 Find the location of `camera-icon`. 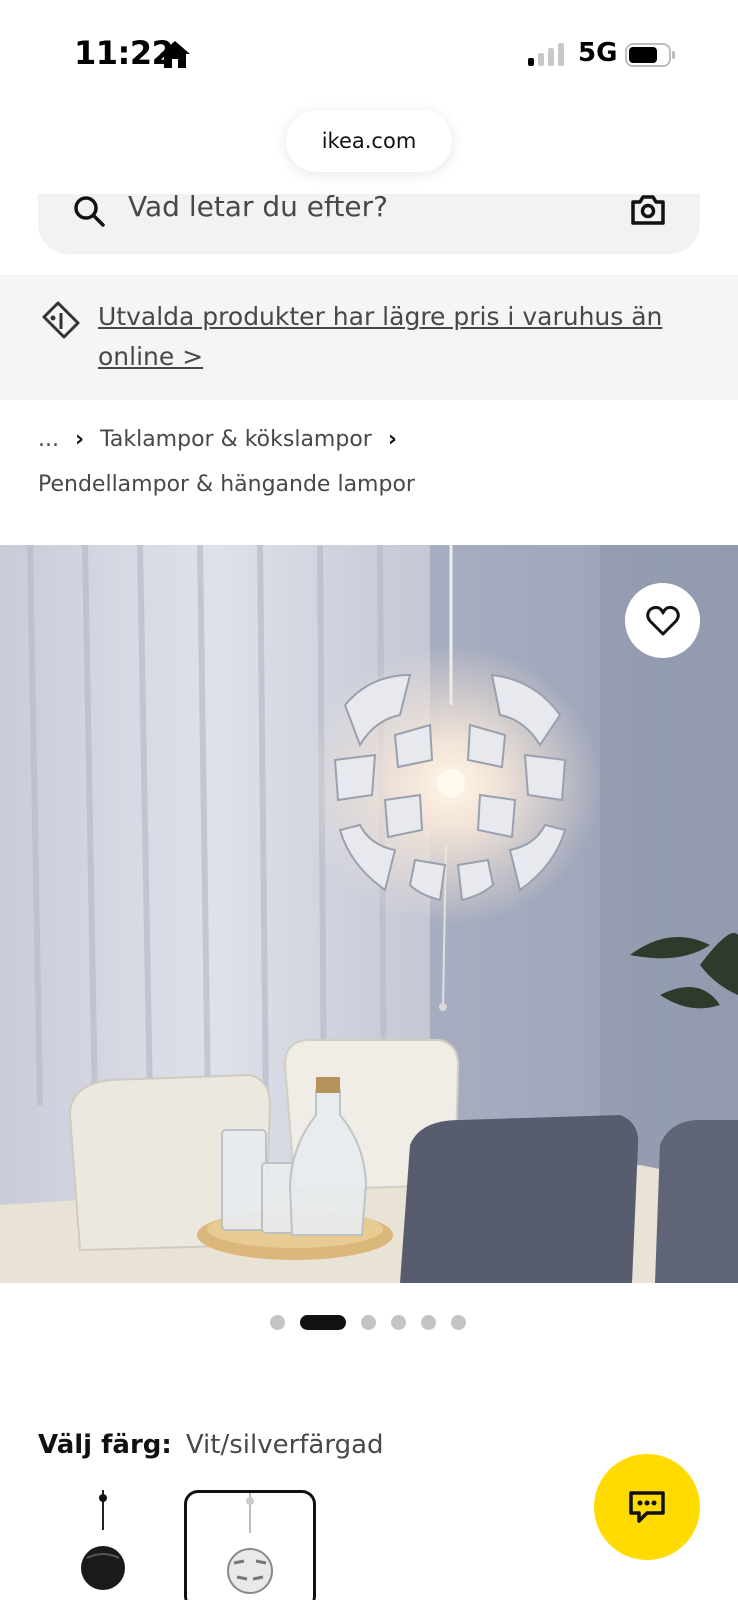

camera-icon is located at coordinates (648, 210).